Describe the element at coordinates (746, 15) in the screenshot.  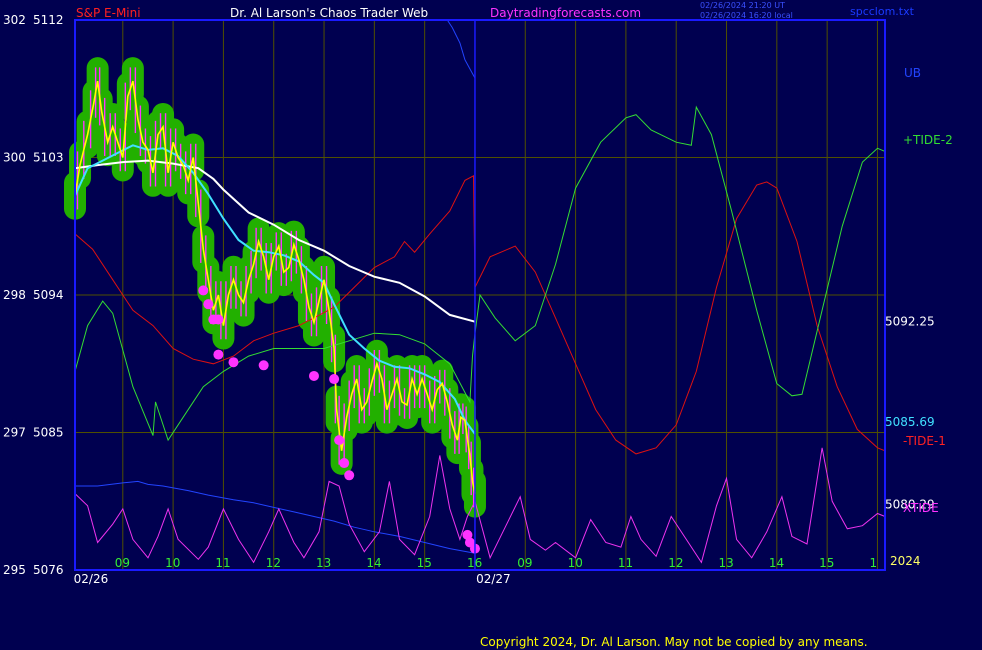
I see `timestamp-local: 02/26/2024 16:20 local` at that location.